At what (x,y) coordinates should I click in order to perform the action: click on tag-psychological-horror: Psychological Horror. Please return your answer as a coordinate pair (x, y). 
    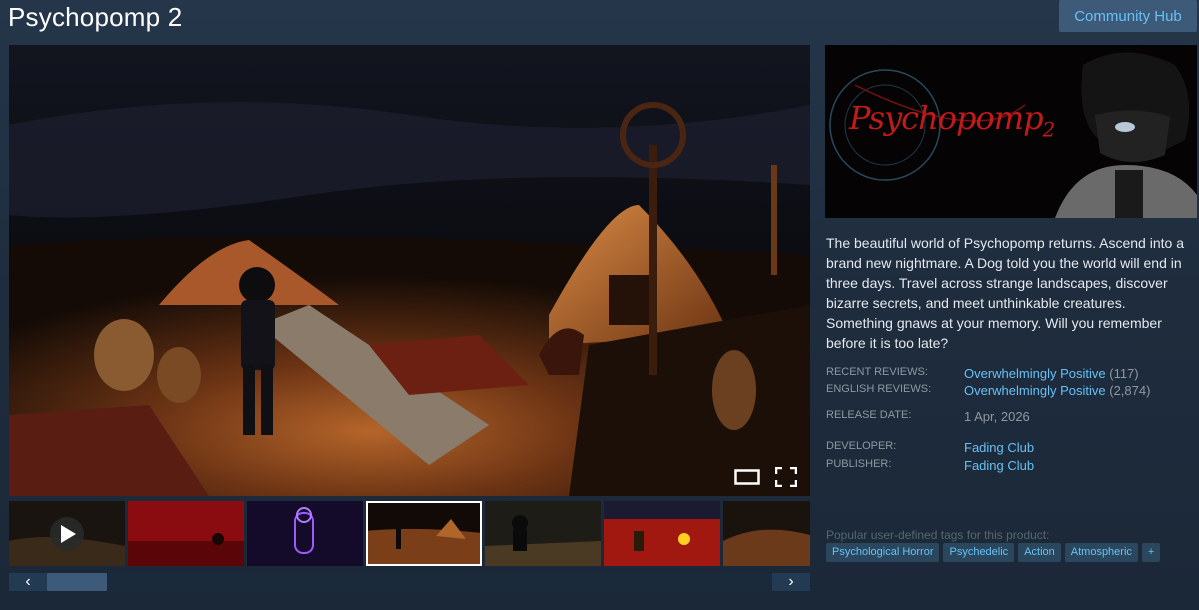
    Looking at the image, I should click on (883, 552).